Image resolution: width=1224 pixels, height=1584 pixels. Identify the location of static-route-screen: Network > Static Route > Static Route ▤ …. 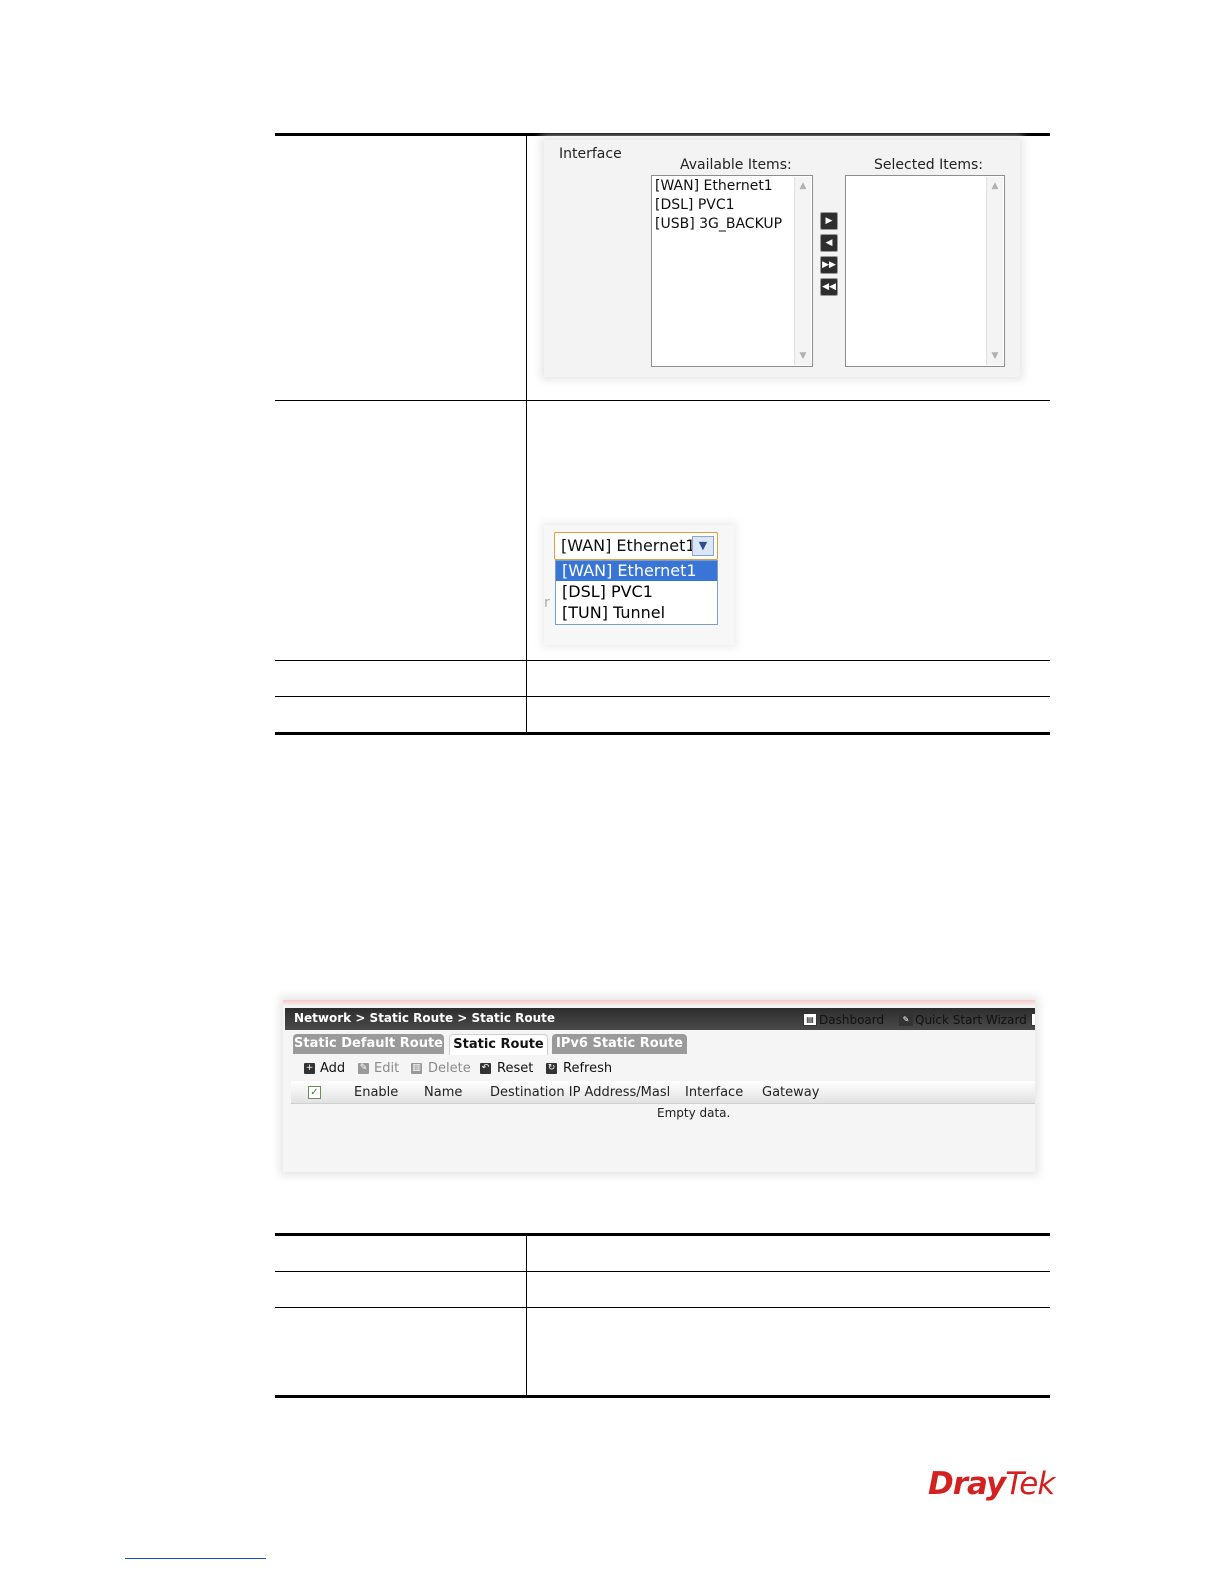
(659, 1086).